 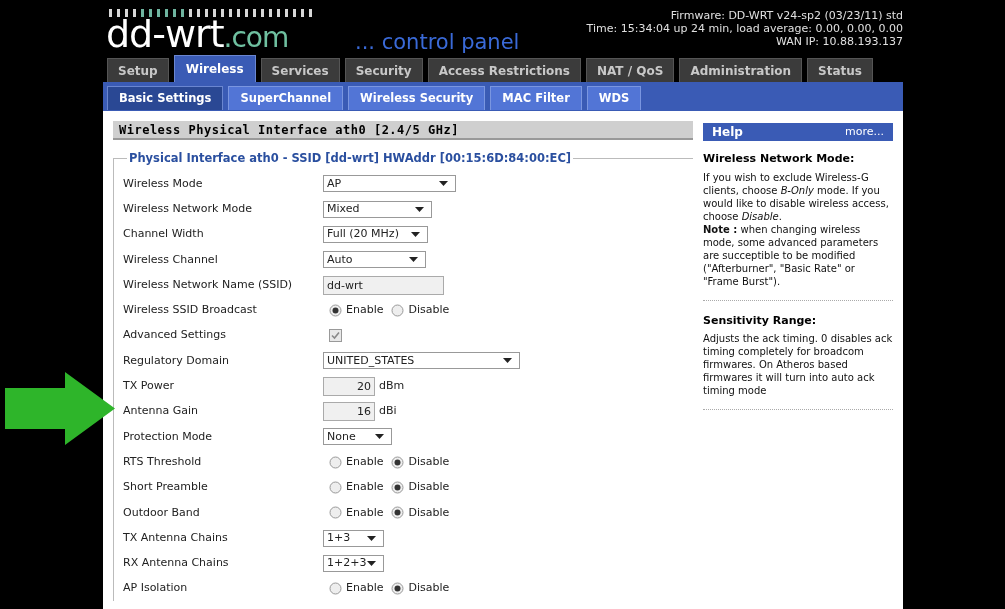 What do you see at coordinates (630, 70) in the screenshot?
I see `nav-tab: NAT / QoS` at bounding box center [630, 70].